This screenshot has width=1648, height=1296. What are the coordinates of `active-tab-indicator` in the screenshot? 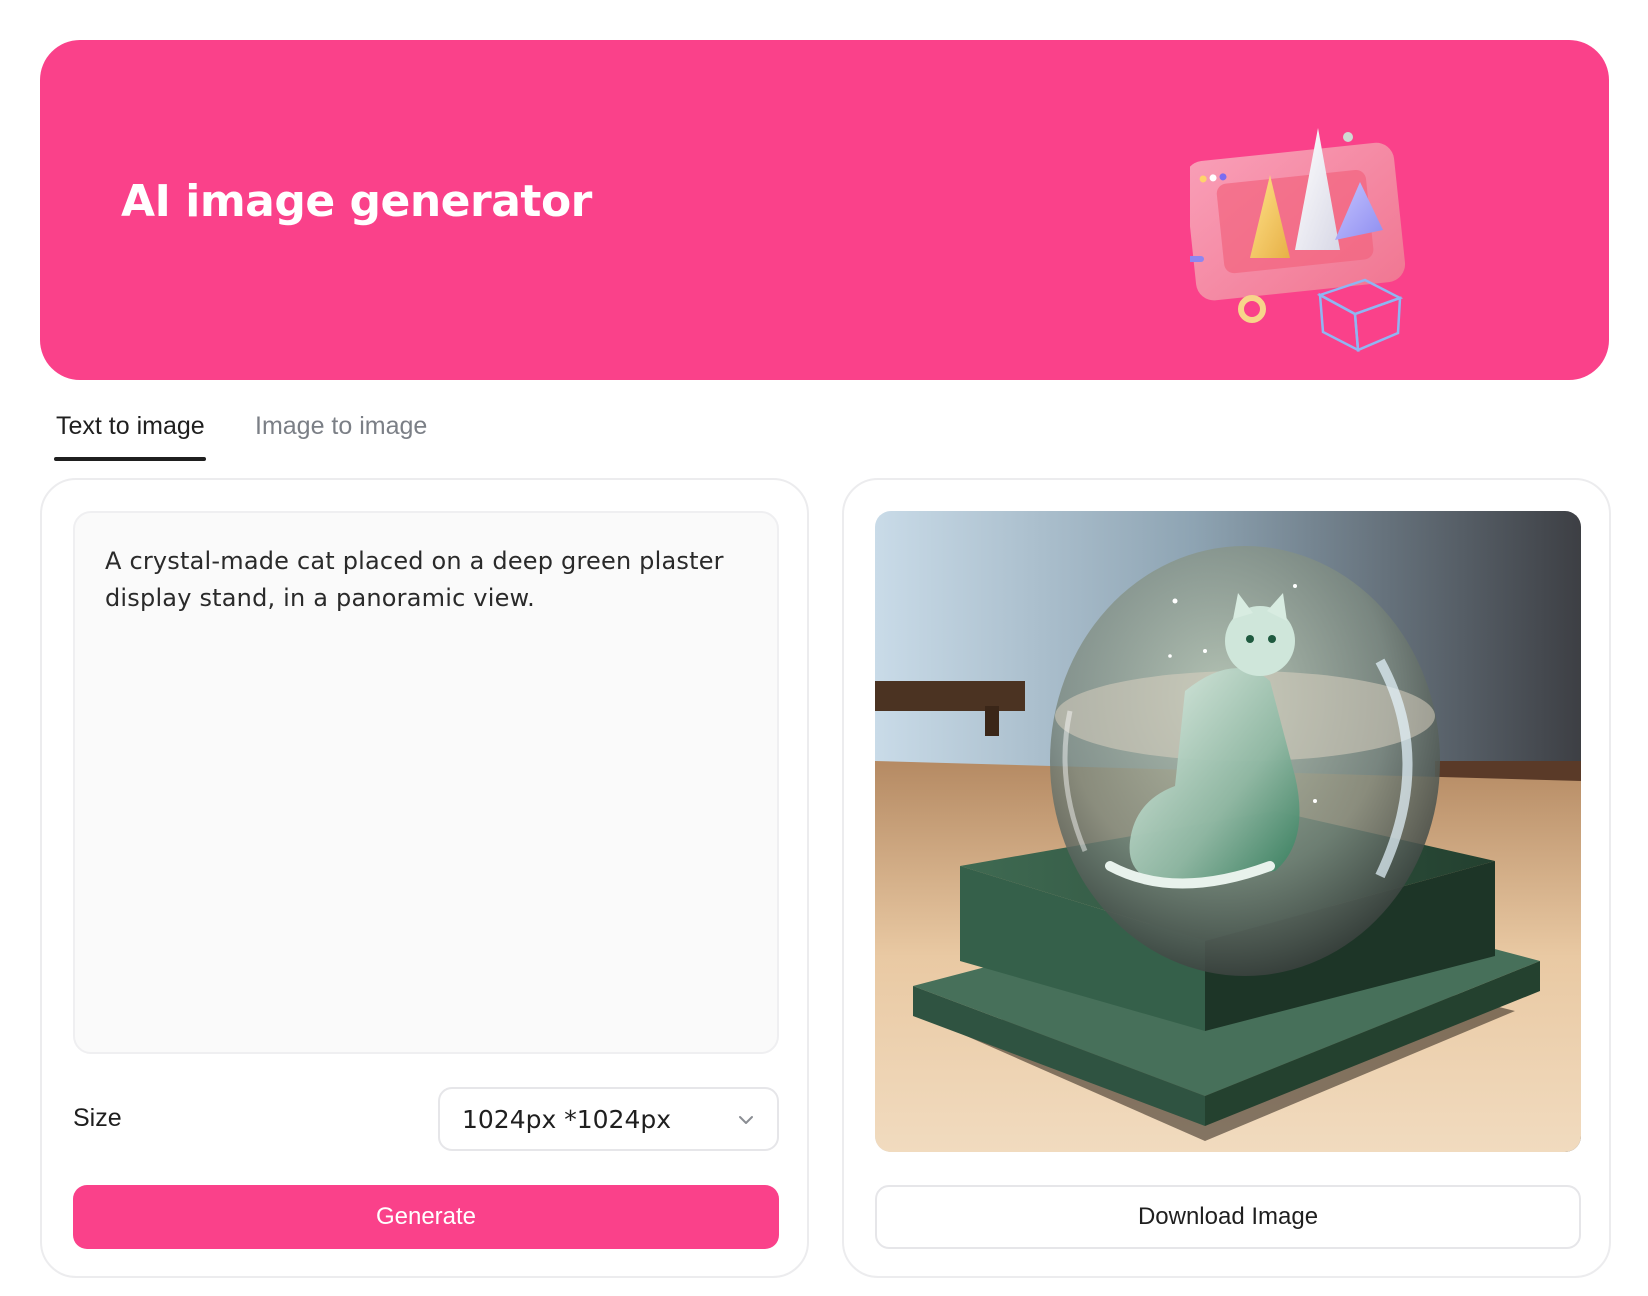 It's located at (130, 459).